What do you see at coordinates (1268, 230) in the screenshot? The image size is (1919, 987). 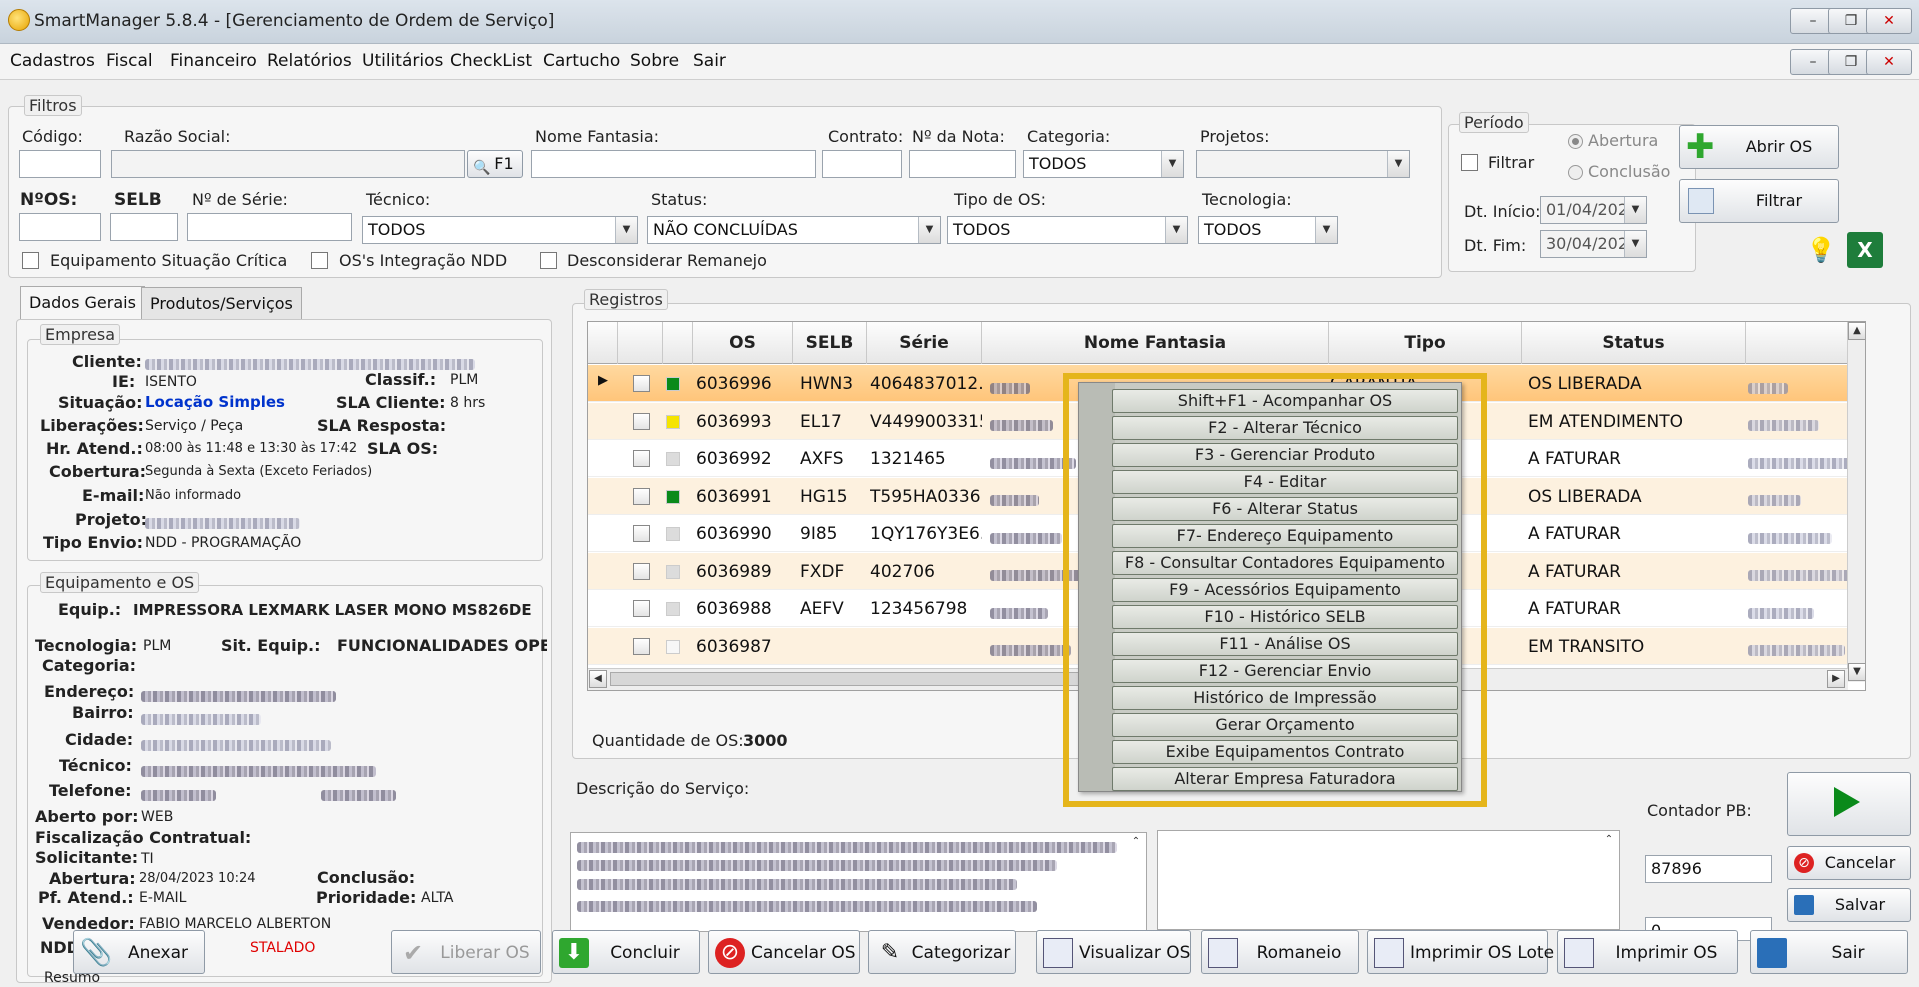 I see `tecnologia-select: TODOS ▼` at bounding box center [1268, 230].